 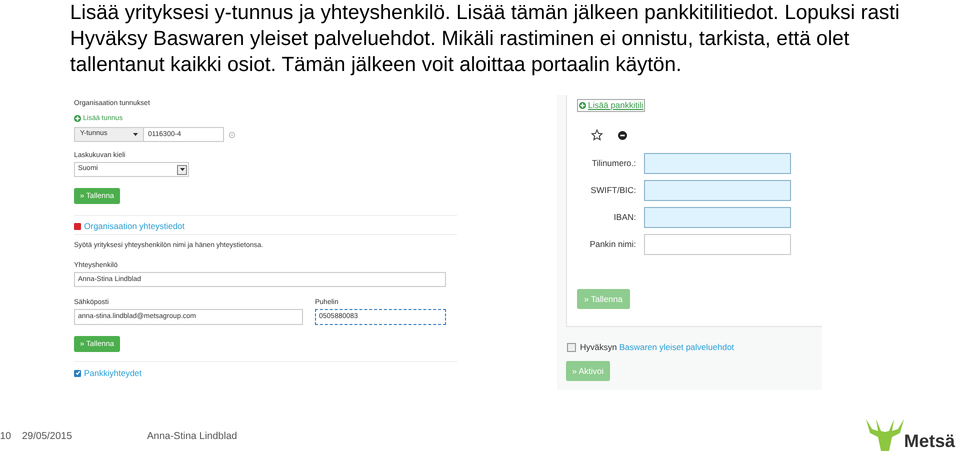 What do you see at coordinates (612, 244) in the screenshot?
I see `field-label: Pankin nimi:` at bounding box center [612, 244].